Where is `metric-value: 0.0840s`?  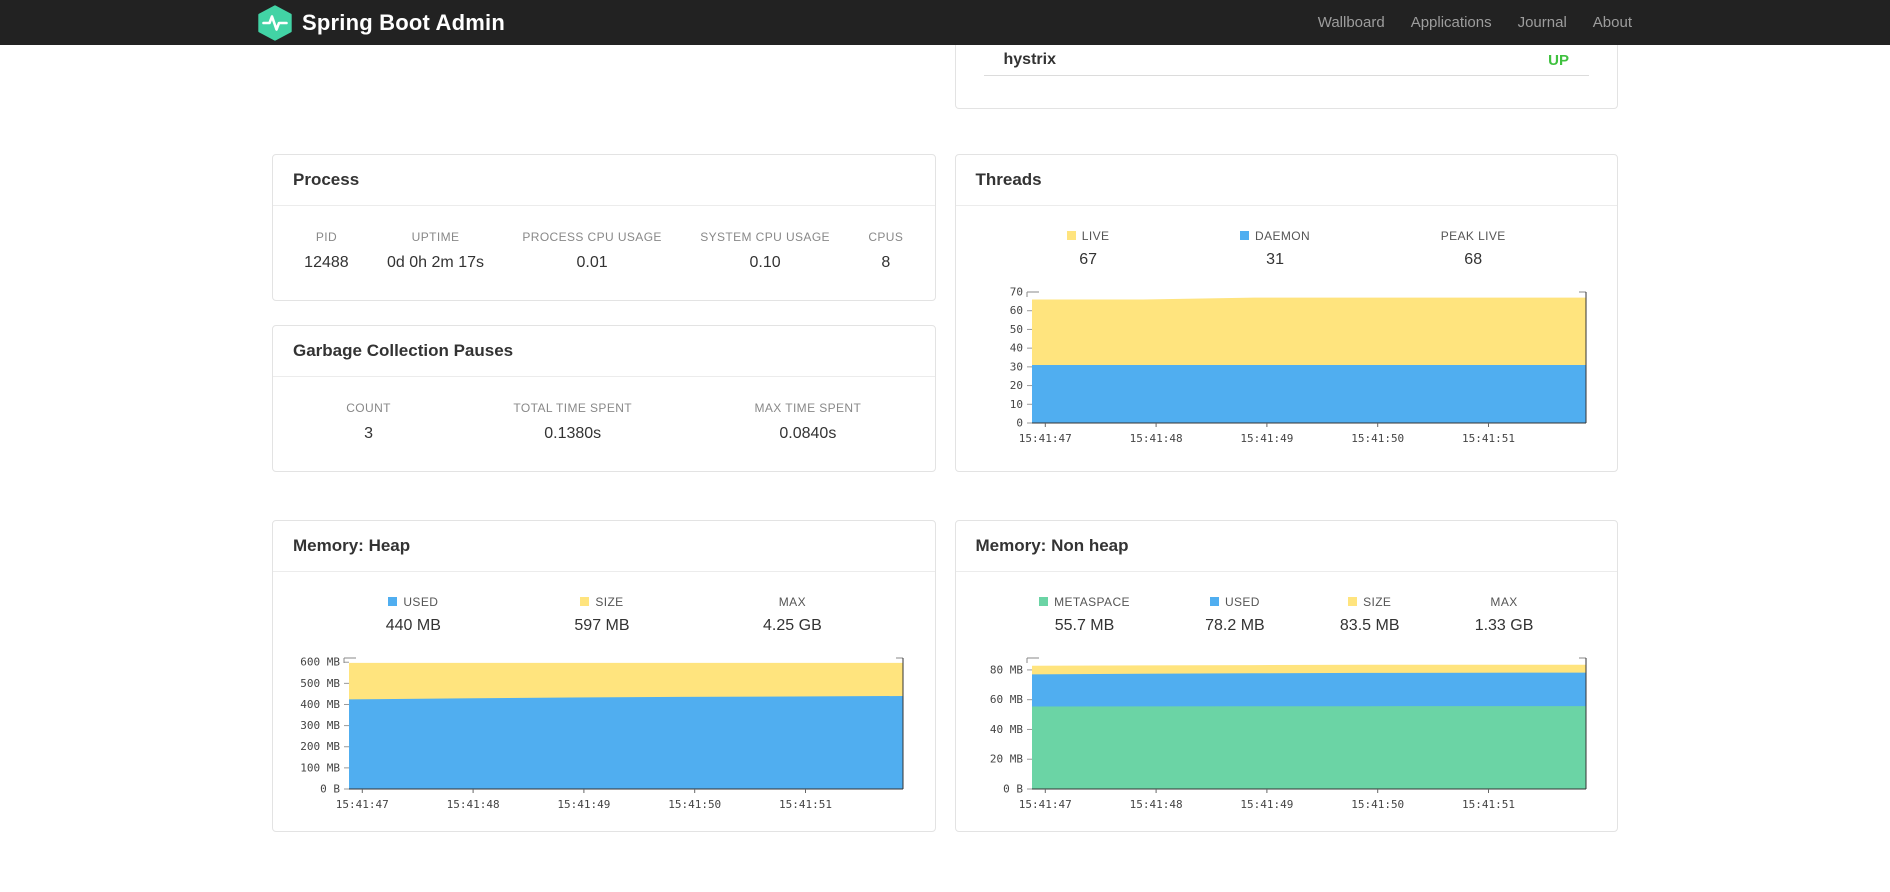 metric-value: 0.0840s is located at coordinates (808, 433).